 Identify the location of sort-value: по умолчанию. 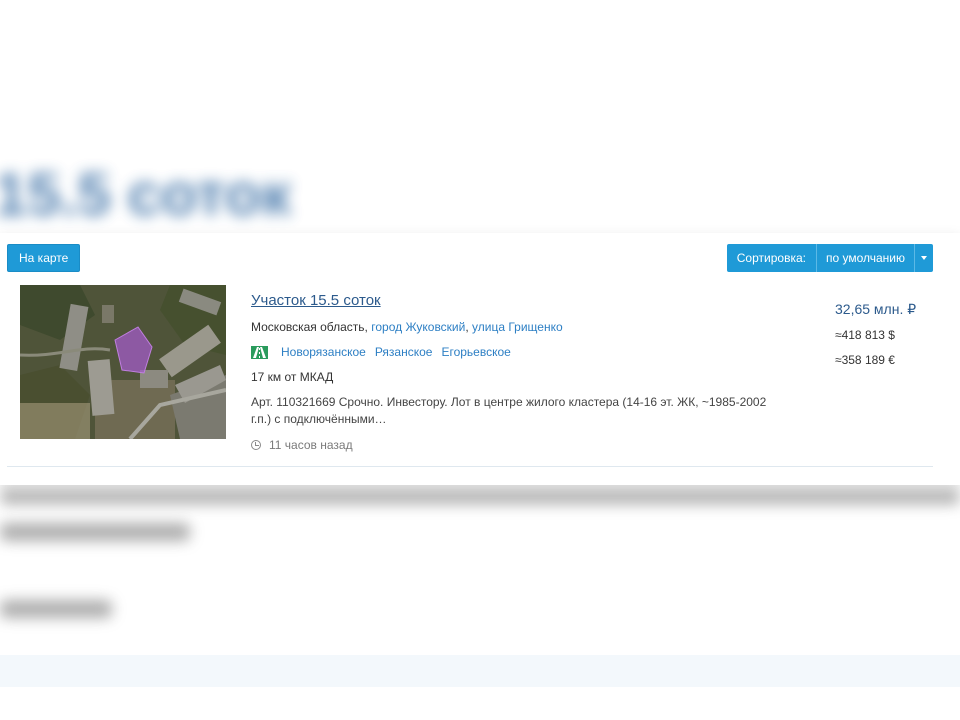
(865, 258).